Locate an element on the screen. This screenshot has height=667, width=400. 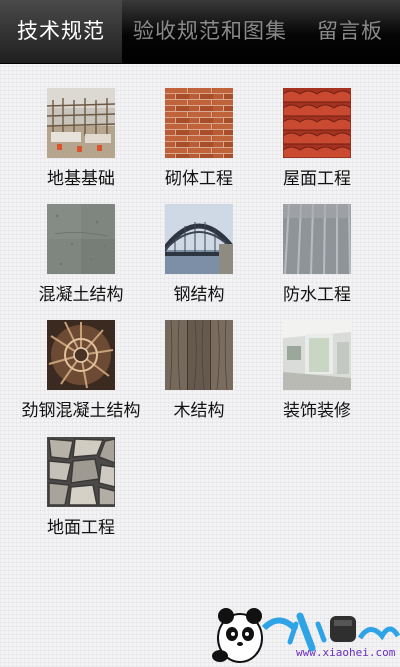
category-masonry: 砌体工程 is located at coordinates (199, 143).